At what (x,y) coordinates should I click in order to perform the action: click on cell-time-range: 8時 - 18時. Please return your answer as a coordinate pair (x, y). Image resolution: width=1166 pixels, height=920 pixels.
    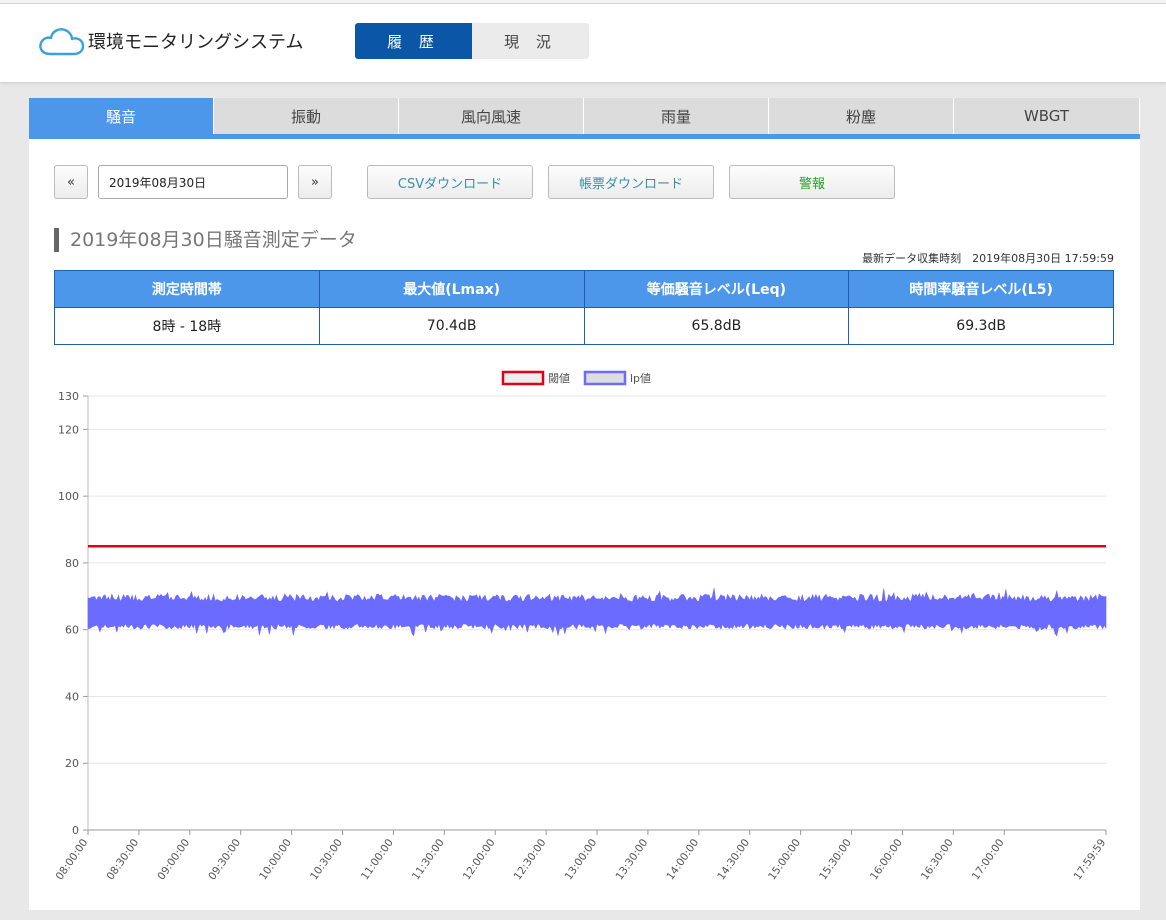
    Looking at the image, I should click on (187, 326).